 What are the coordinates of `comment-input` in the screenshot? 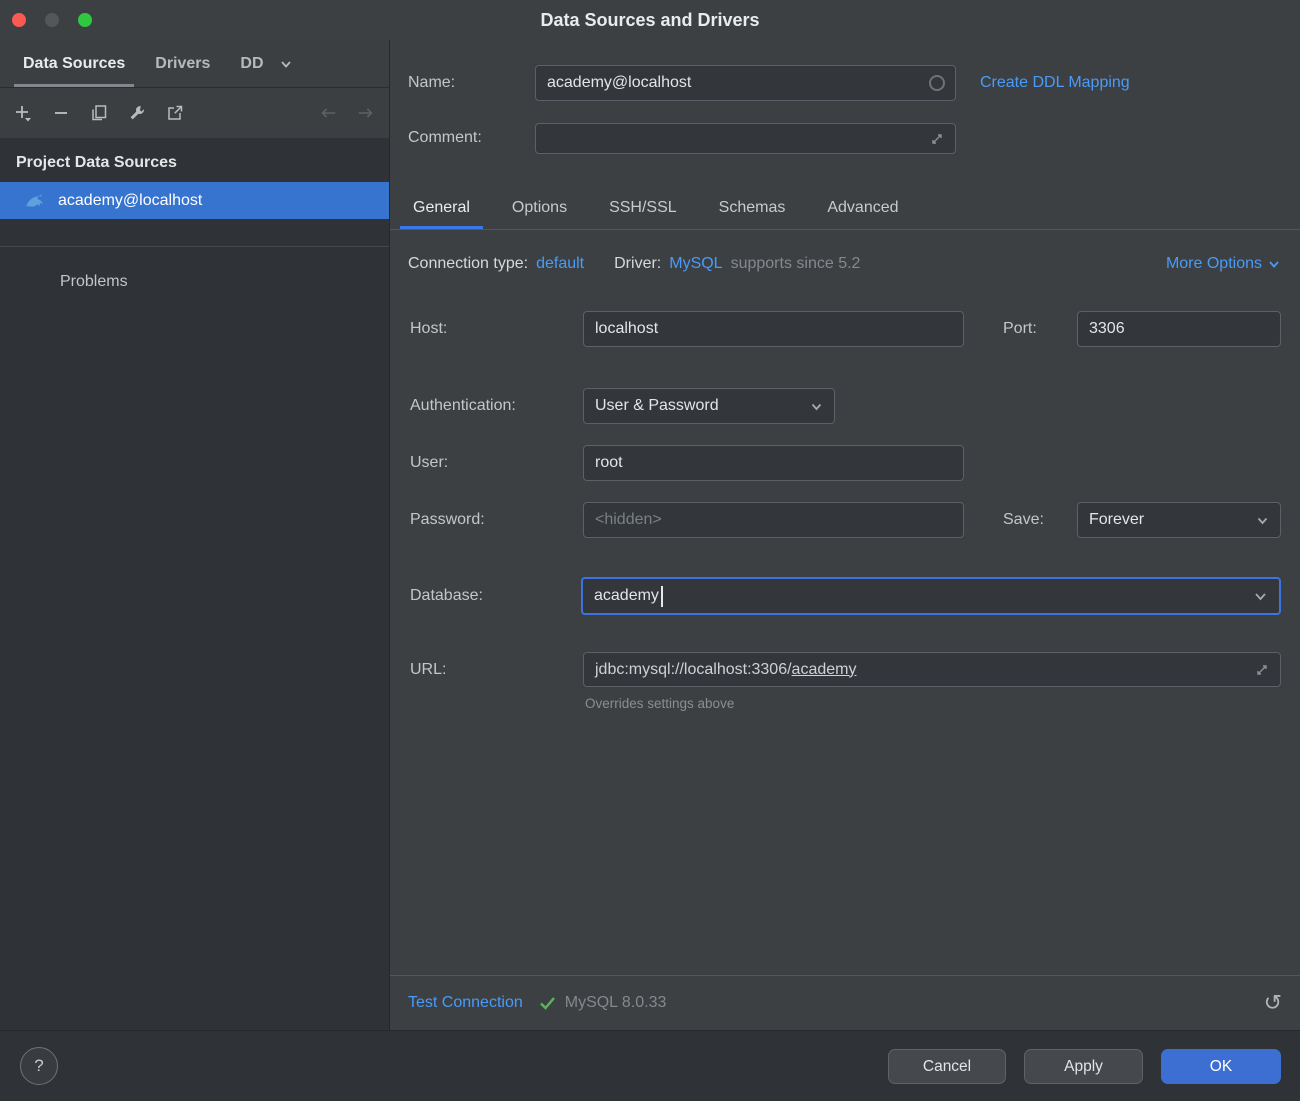 It's located at (745, 138).